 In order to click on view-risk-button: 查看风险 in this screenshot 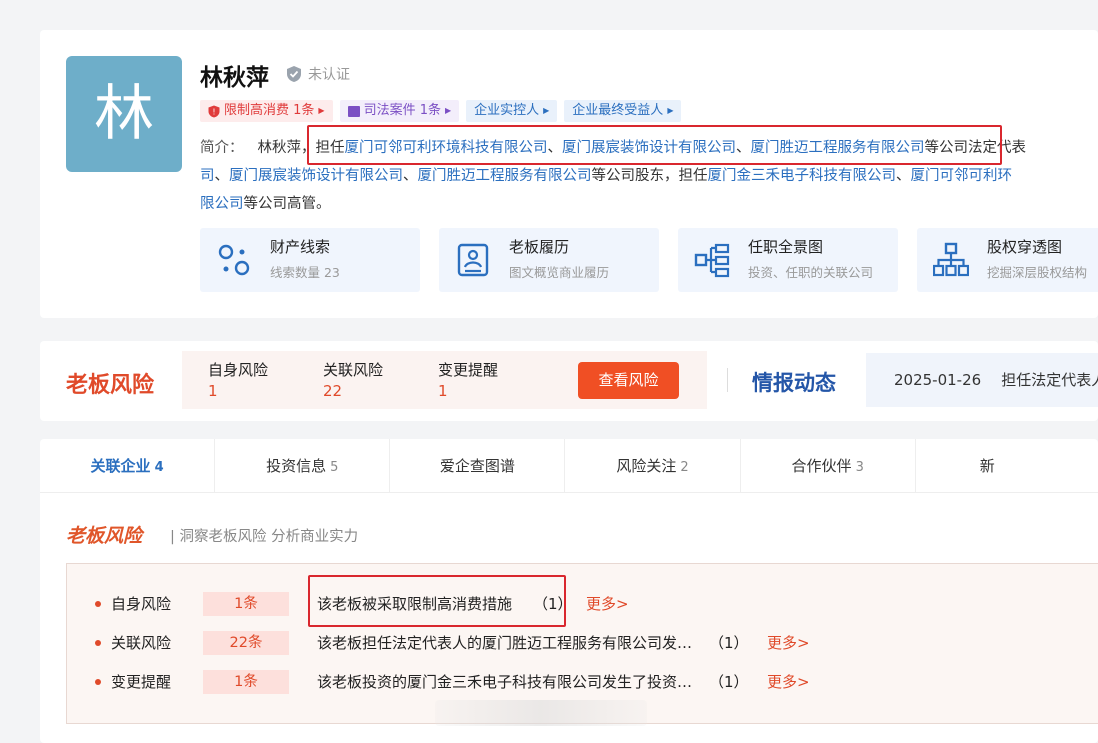, I will do `click(628, 380)`.